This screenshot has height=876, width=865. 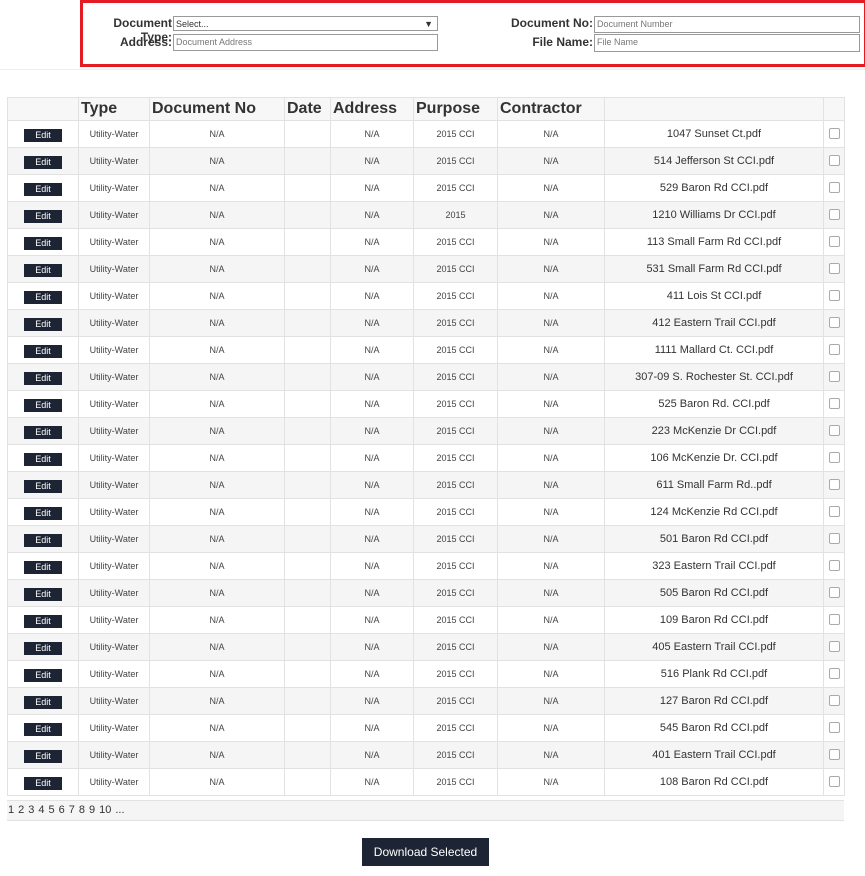 What do you see at coordinates (714, 269) in the screenshot?
I see `cell-file-name: 531 Small Farm Rd CCI.pdf` at bounding box center [714, 269].